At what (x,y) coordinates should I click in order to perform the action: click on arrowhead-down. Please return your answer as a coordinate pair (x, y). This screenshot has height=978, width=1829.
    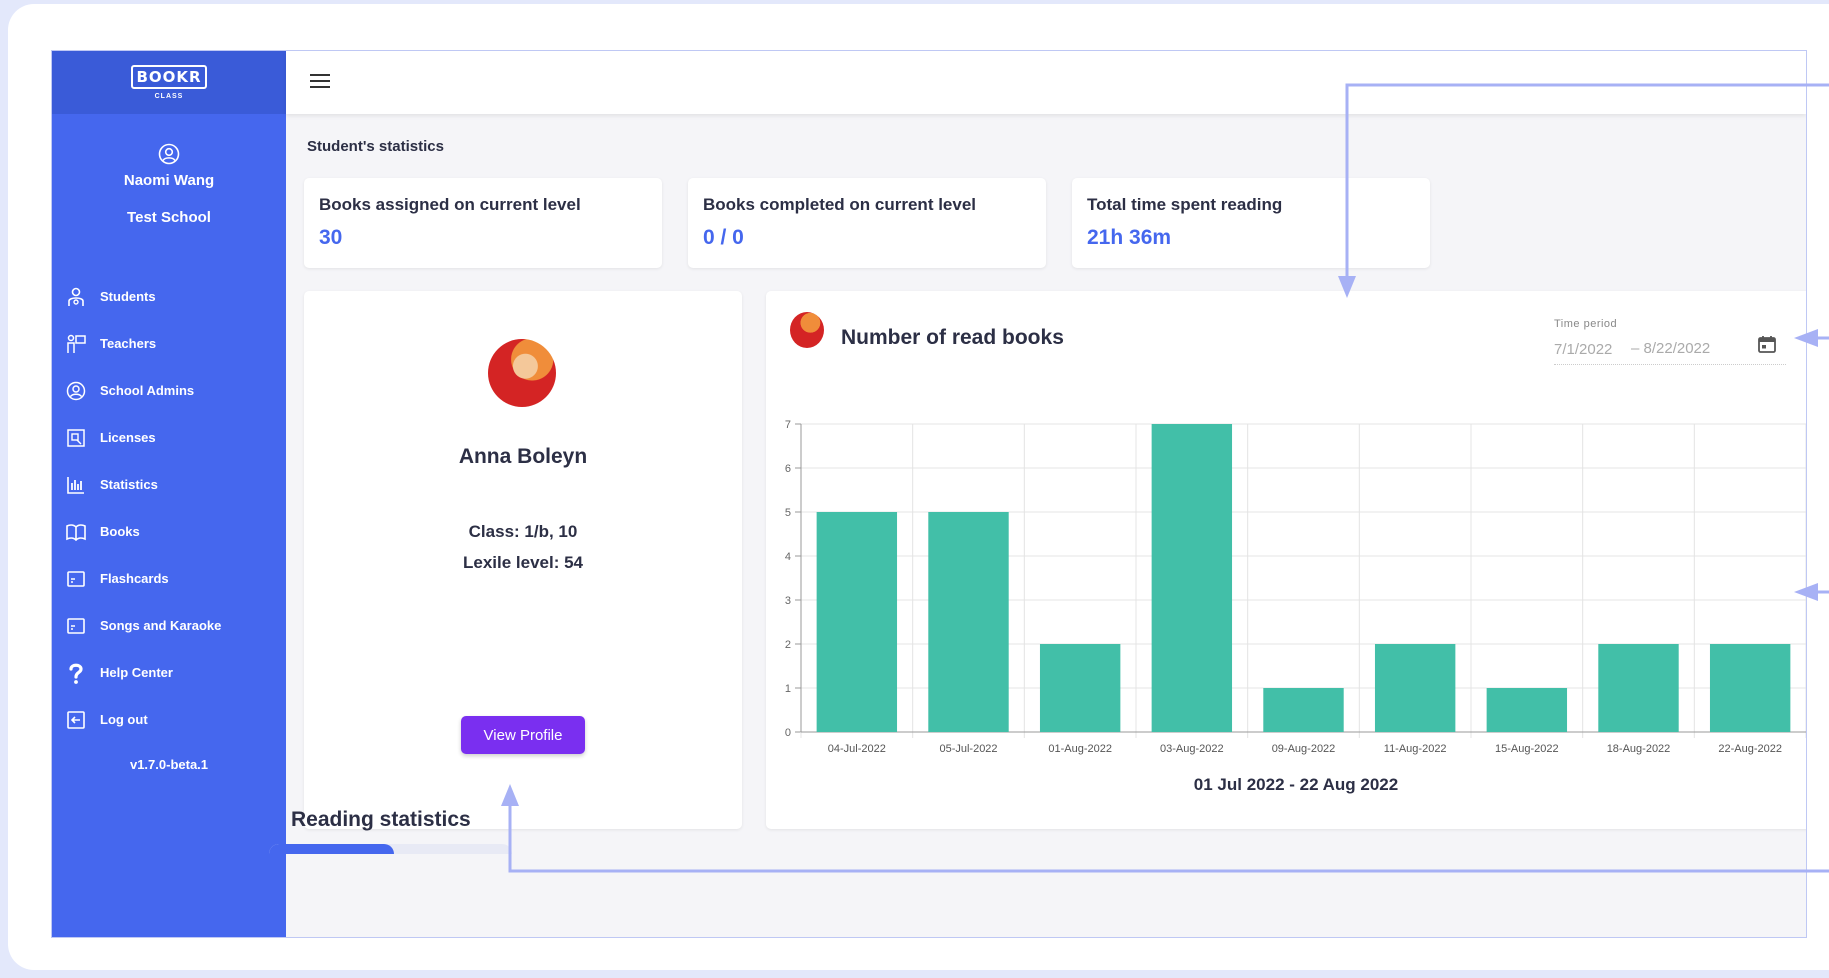
    Looking at the image, I should click on (1347, 287).